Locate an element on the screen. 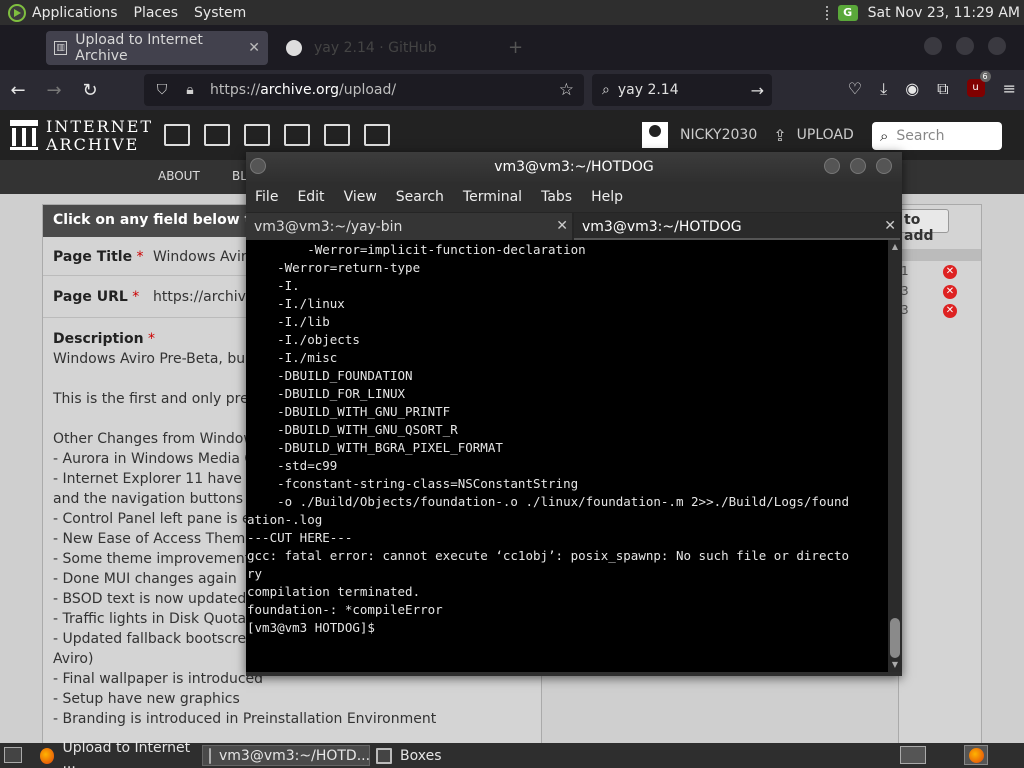 The height and width of the screenshot is (768, 1024). lock-icon: 🔒︎ is located at coordinates (190, 90).